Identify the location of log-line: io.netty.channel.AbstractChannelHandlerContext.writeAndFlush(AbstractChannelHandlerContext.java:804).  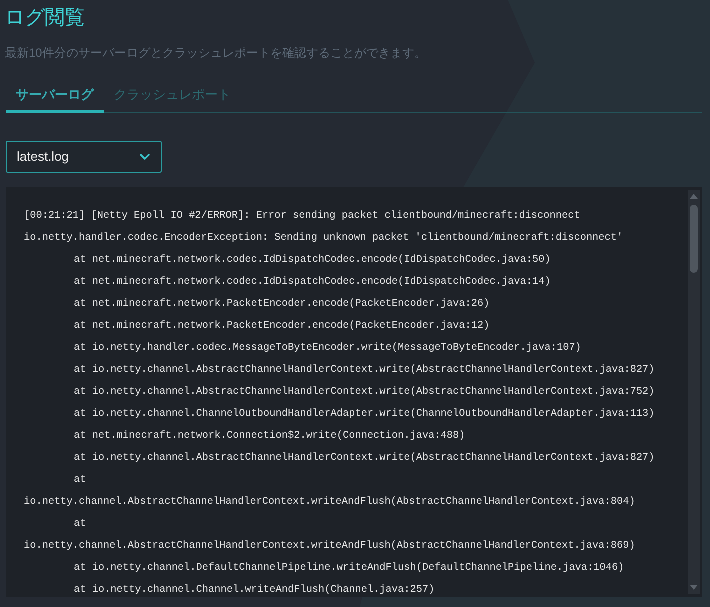
(330, 503).